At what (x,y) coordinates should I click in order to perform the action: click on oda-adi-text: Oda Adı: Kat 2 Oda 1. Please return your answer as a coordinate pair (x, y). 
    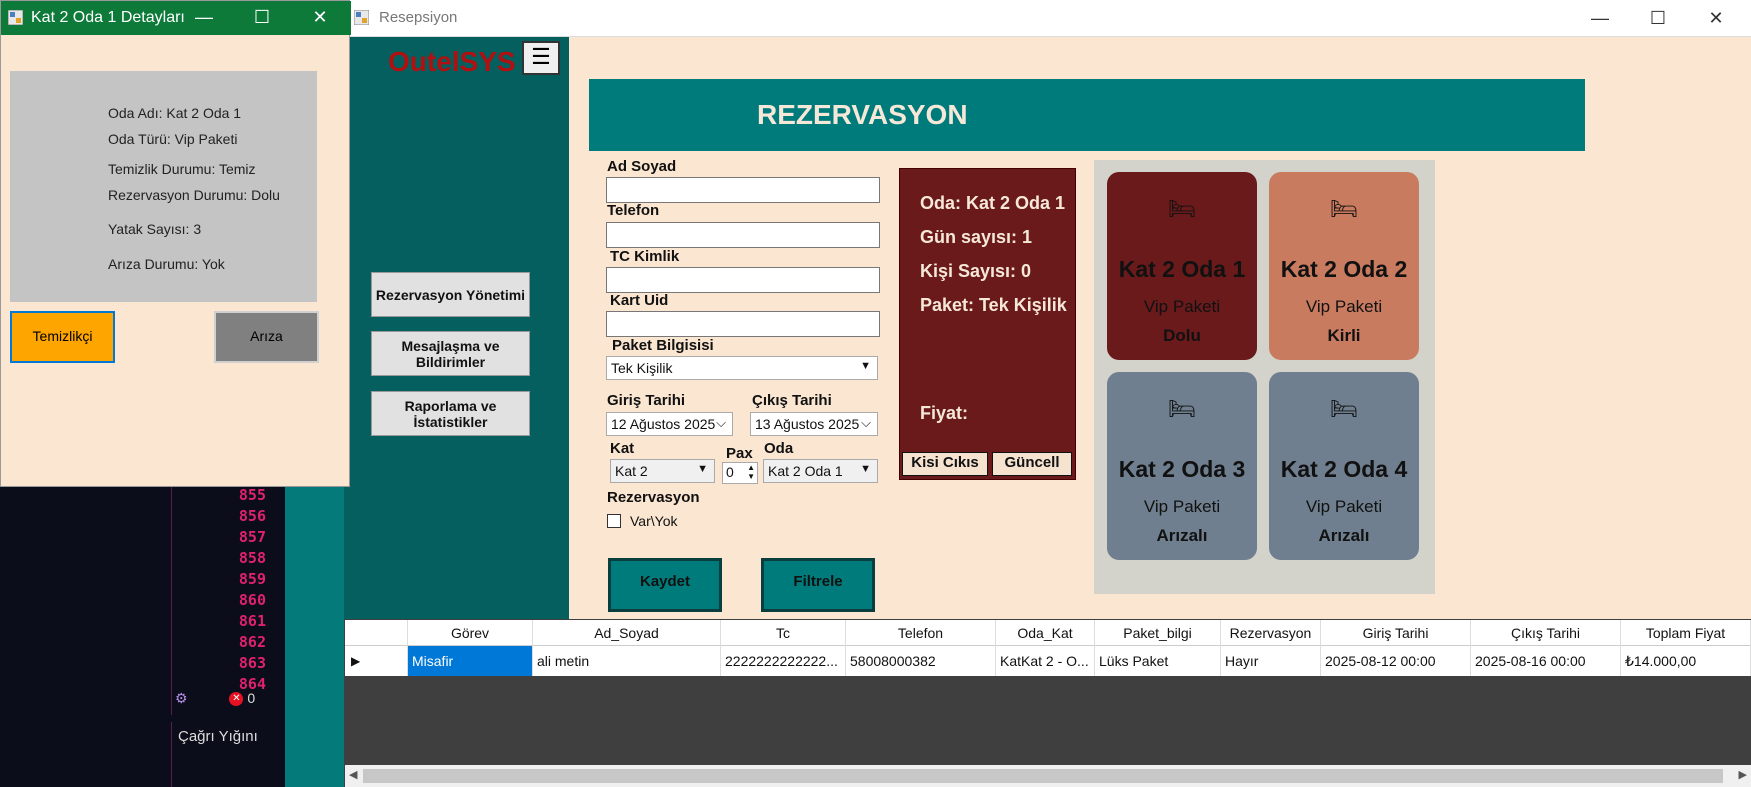
    Looking at the image, I should click on (175, 113).